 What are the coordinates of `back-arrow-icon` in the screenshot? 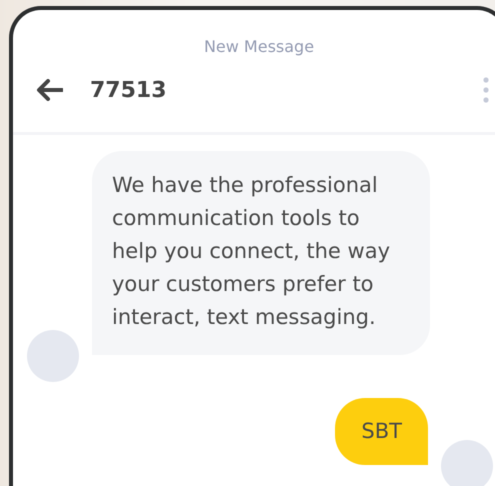 It's located at (49, 90).